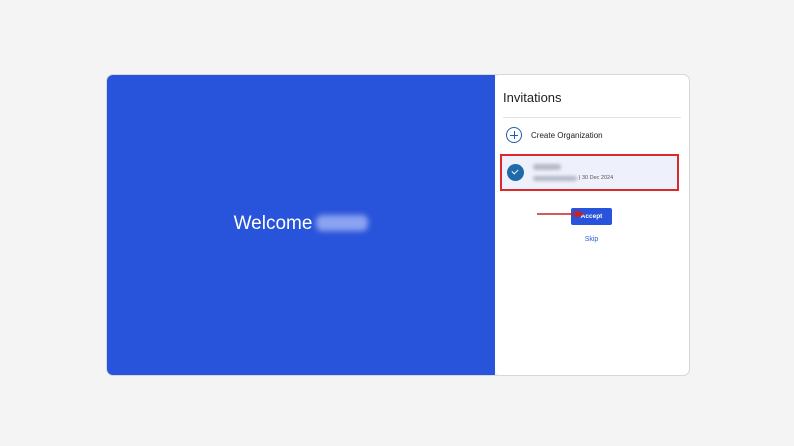 Image resolution: width=794 pixels, height=446 pixels. Describe the element at coordinates (532, 97) in the screenshot. I see `invitations-title: Invitations` at that location.